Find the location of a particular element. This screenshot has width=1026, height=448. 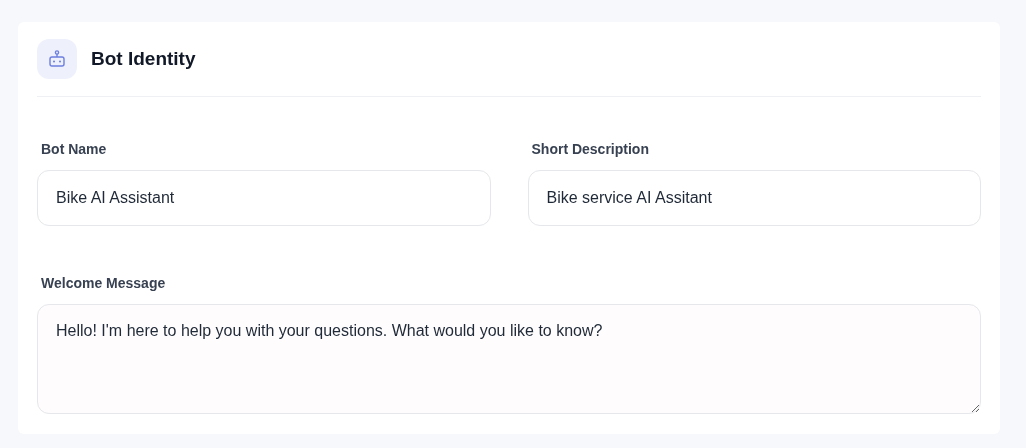

field-label: Bot Name is located at coordinates (74, 149).